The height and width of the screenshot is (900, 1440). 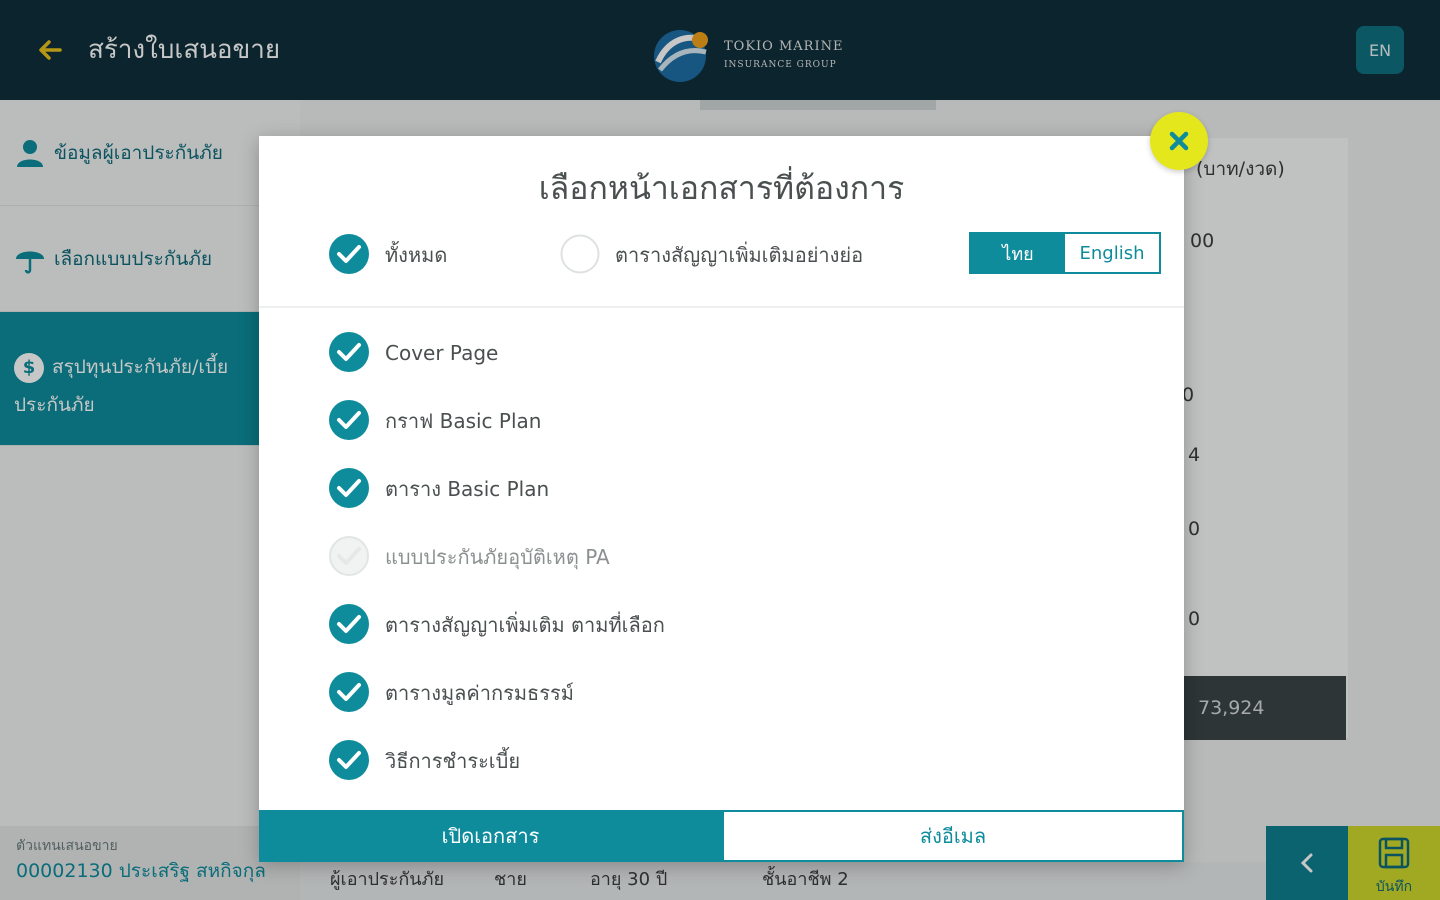 What do you see at coordinates (953, 836) in the screenshot?
I see `send-email-button: ส่งอีเมล` at bounding box center [953, 836].